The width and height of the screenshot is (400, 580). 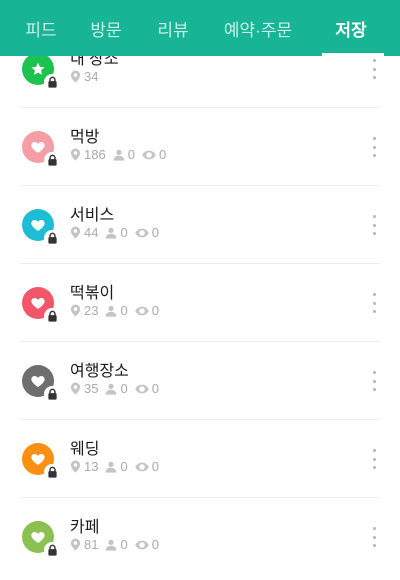 What do you see at coordinates (94, 62) in the screenshot?
I see `list-title: 내 장소` at bounding box center [94, 62].